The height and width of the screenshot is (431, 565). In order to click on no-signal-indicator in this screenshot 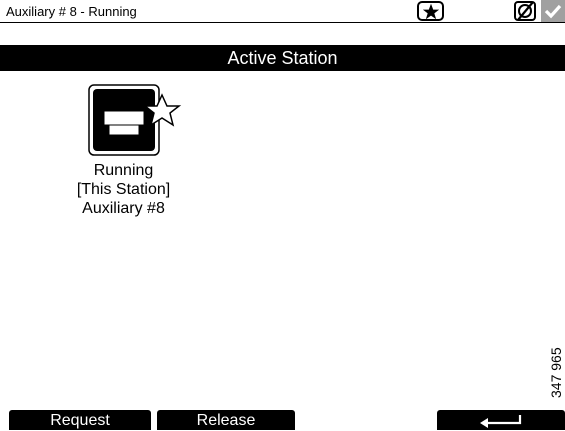, I will do `click(525, 11)`.